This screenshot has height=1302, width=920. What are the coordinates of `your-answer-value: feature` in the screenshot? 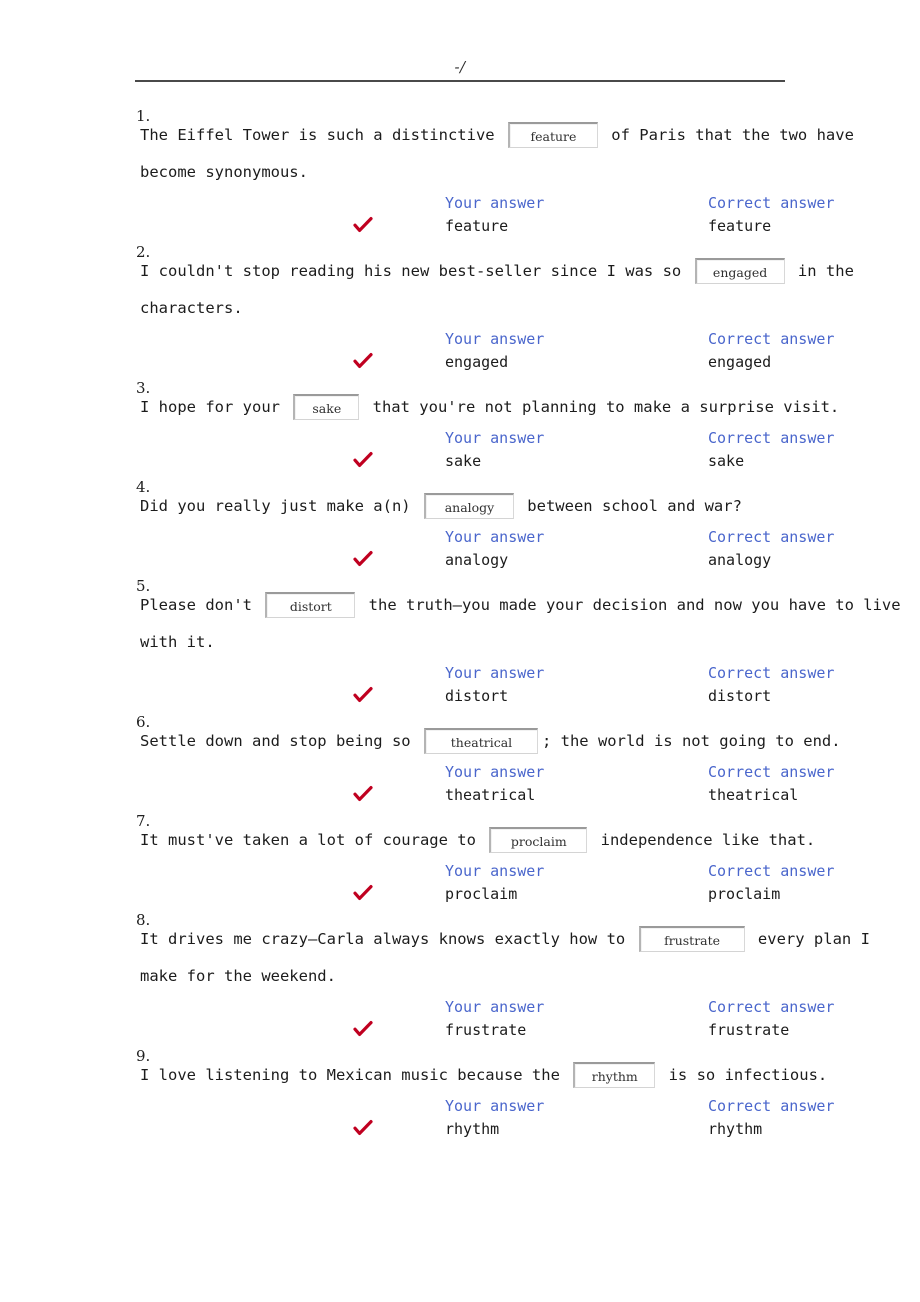 It's located at (477, 226).